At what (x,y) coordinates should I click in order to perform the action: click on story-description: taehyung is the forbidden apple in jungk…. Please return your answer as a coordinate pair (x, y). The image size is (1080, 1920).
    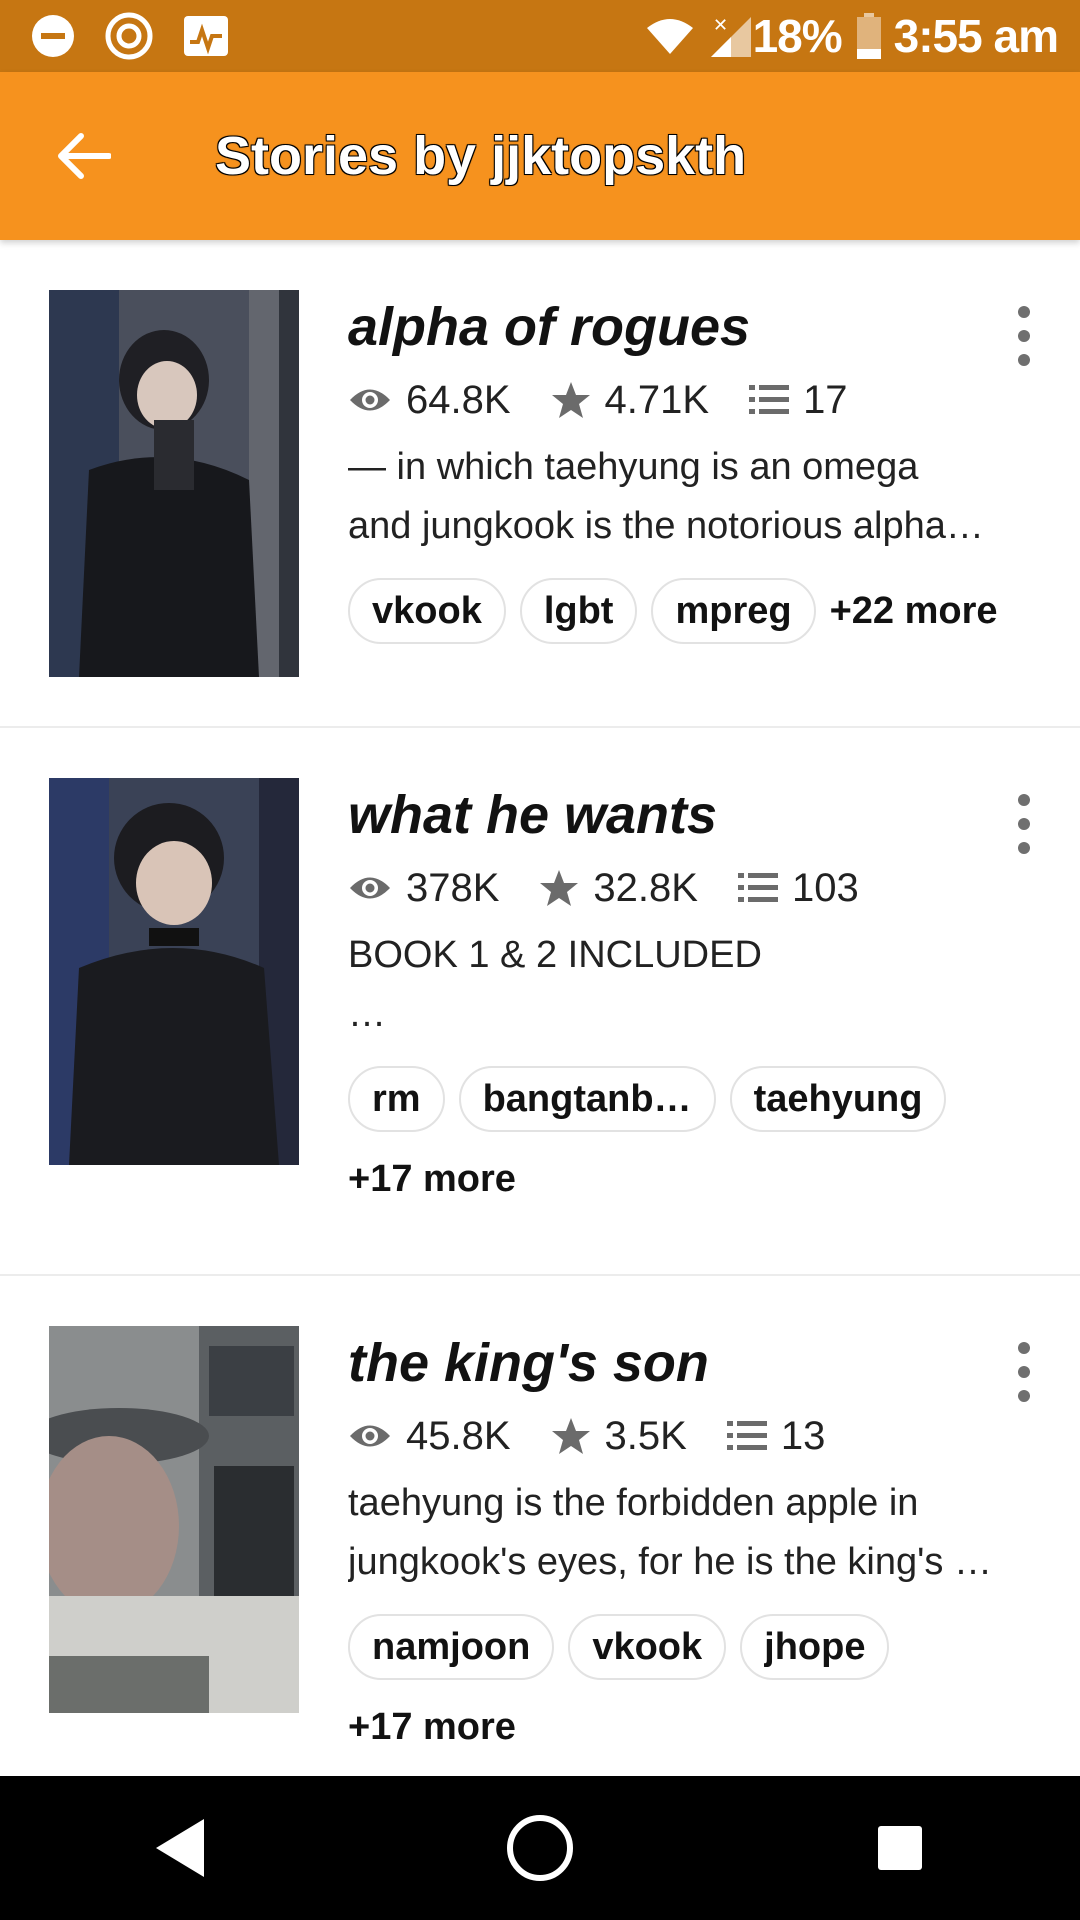
    Looking at the image, I should click on (693, 1533).